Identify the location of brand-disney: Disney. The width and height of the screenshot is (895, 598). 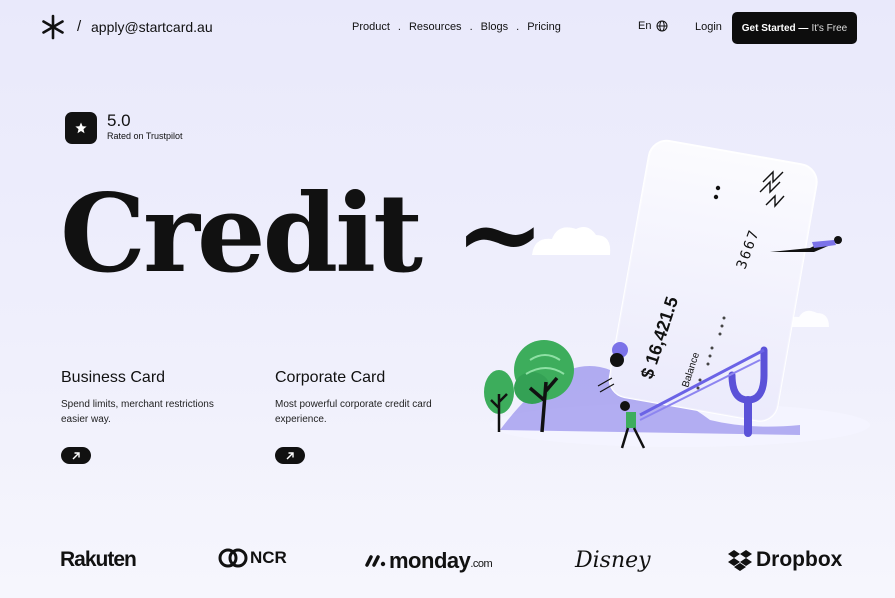
(613, 560).